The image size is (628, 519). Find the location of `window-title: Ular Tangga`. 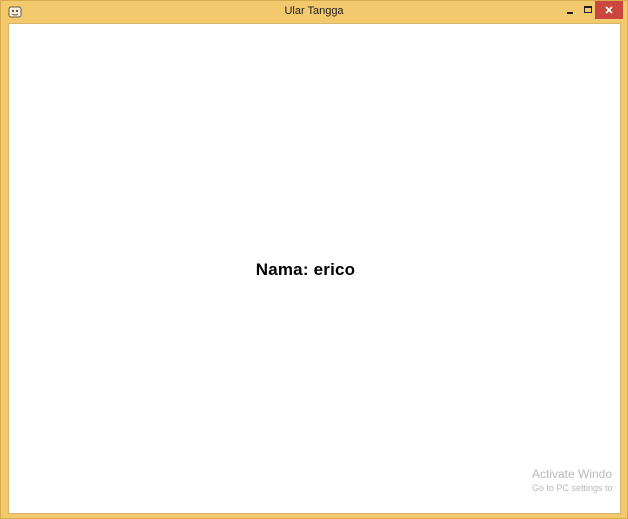

window-title: Ular Tangga is located at coordinates (314, 11).